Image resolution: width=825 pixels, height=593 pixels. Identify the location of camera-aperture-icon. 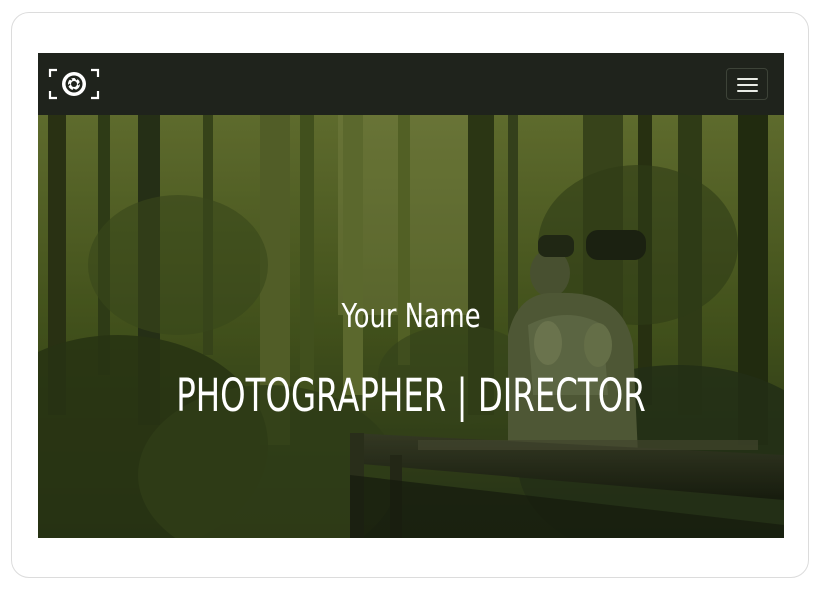
(74, 84).